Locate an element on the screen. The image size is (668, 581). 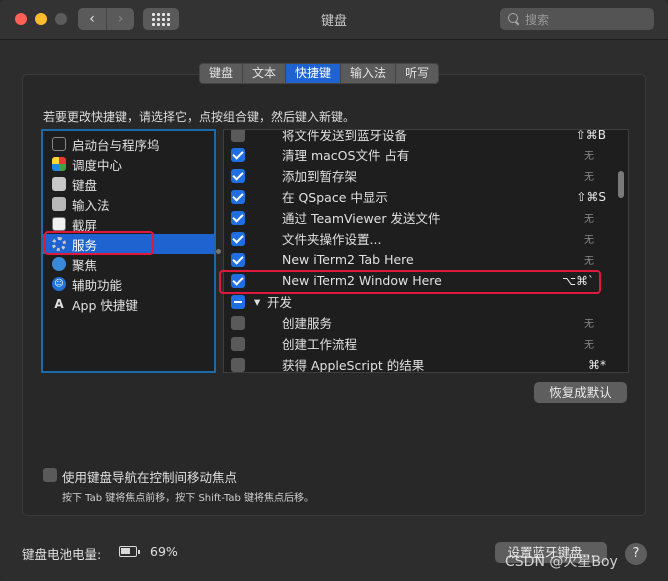
shortcut-row: 清理 macOS文件 占有 无 is located at coordinates (419, 154).